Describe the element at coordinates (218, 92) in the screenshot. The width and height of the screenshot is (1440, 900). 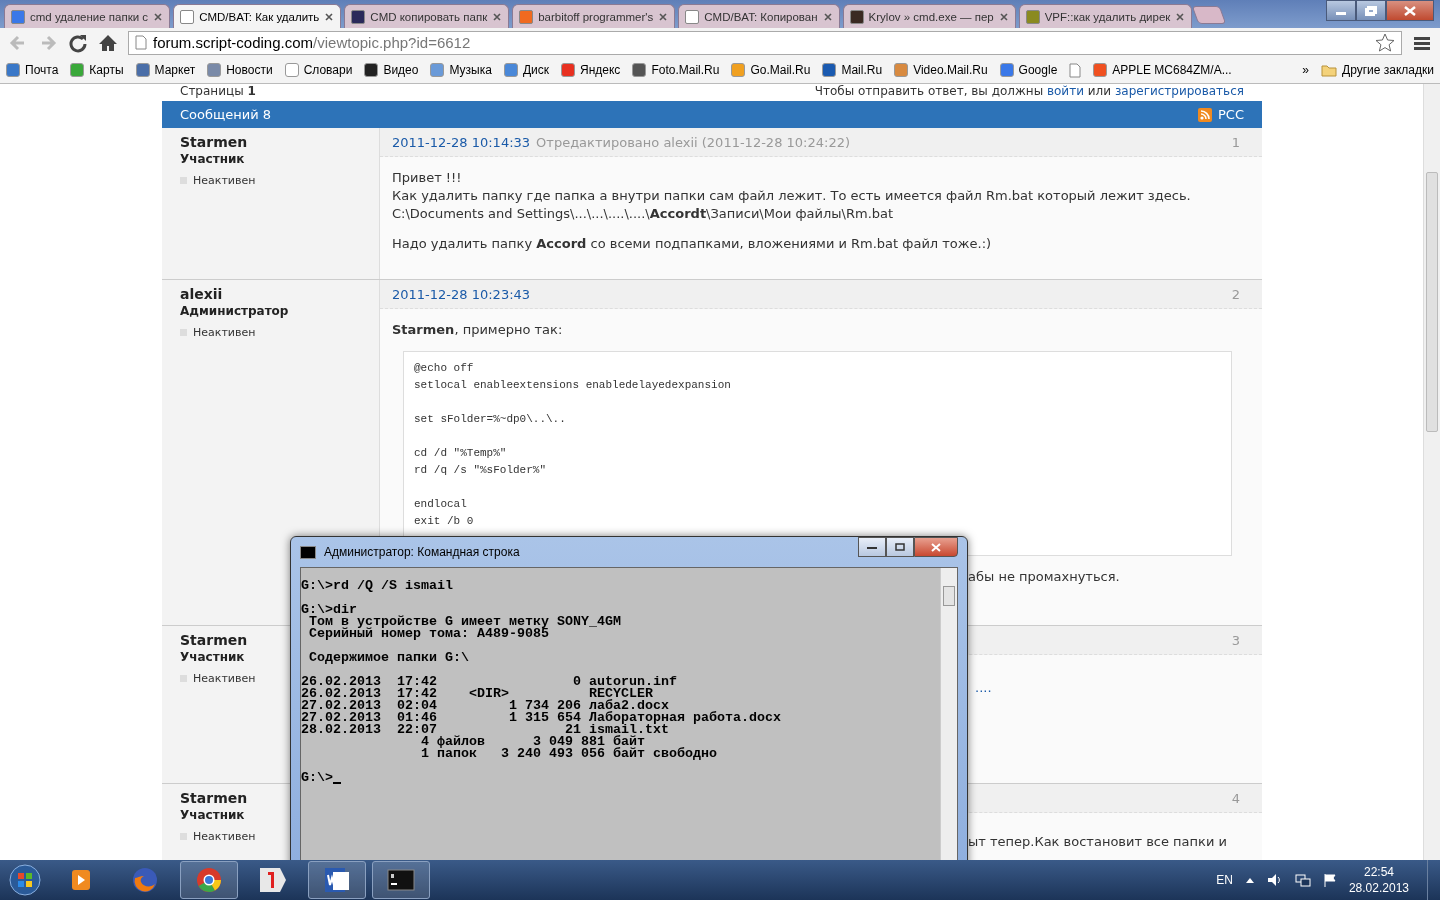
I see `pages-label: Страницы 1` at that location.